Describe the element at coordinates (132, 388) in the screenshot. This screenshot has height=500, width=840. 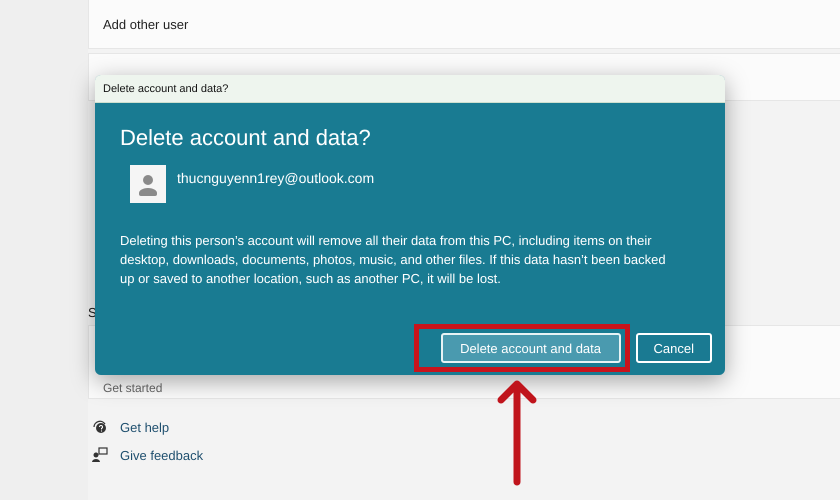
I see `get-started-label: Get started` at that location.